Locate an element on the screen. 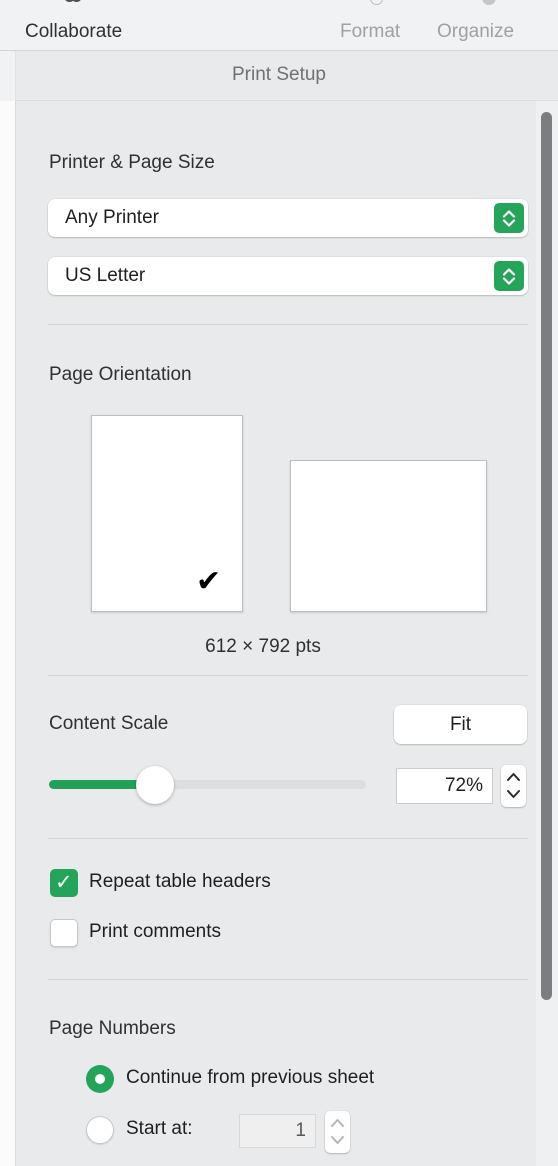  content-scale-heading: Content Scale is located at coordinates (109, 723).